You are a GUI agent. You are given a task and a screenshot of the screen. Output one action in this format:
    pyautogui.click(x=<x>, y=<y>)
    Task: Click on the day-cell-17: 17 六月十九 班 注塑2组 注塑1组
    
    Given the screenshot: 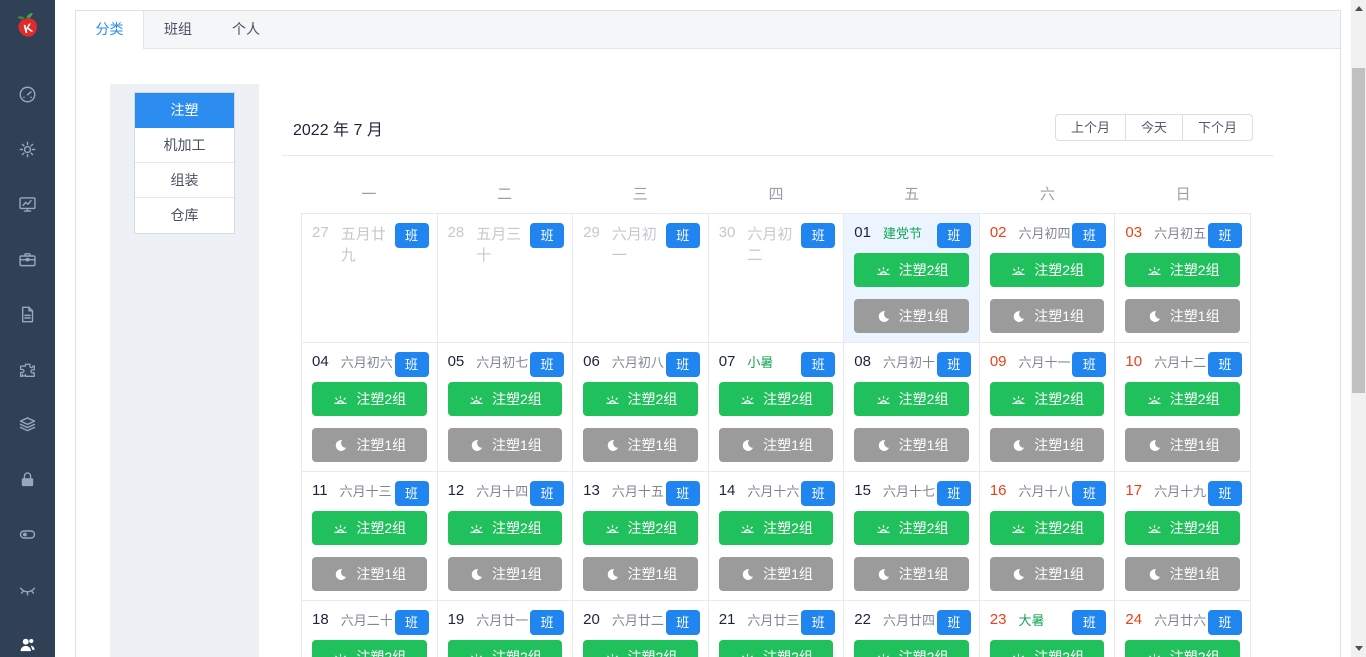 What is the action you would take?
    pyautogui.click(x=1183, y=536)
    